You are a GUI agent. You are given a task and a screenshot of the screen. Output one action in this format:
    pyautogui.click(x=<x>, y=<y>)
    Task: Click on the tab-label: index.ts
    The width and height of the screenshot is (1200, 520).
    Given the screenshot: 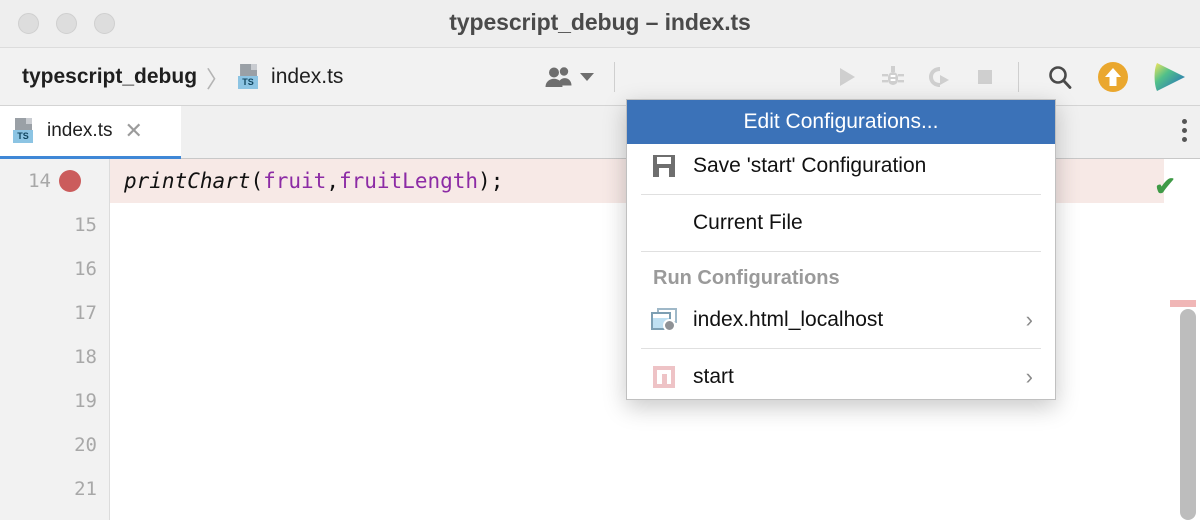 What is the action you would take?
    pyautogui.click(x=80, y=130)
    